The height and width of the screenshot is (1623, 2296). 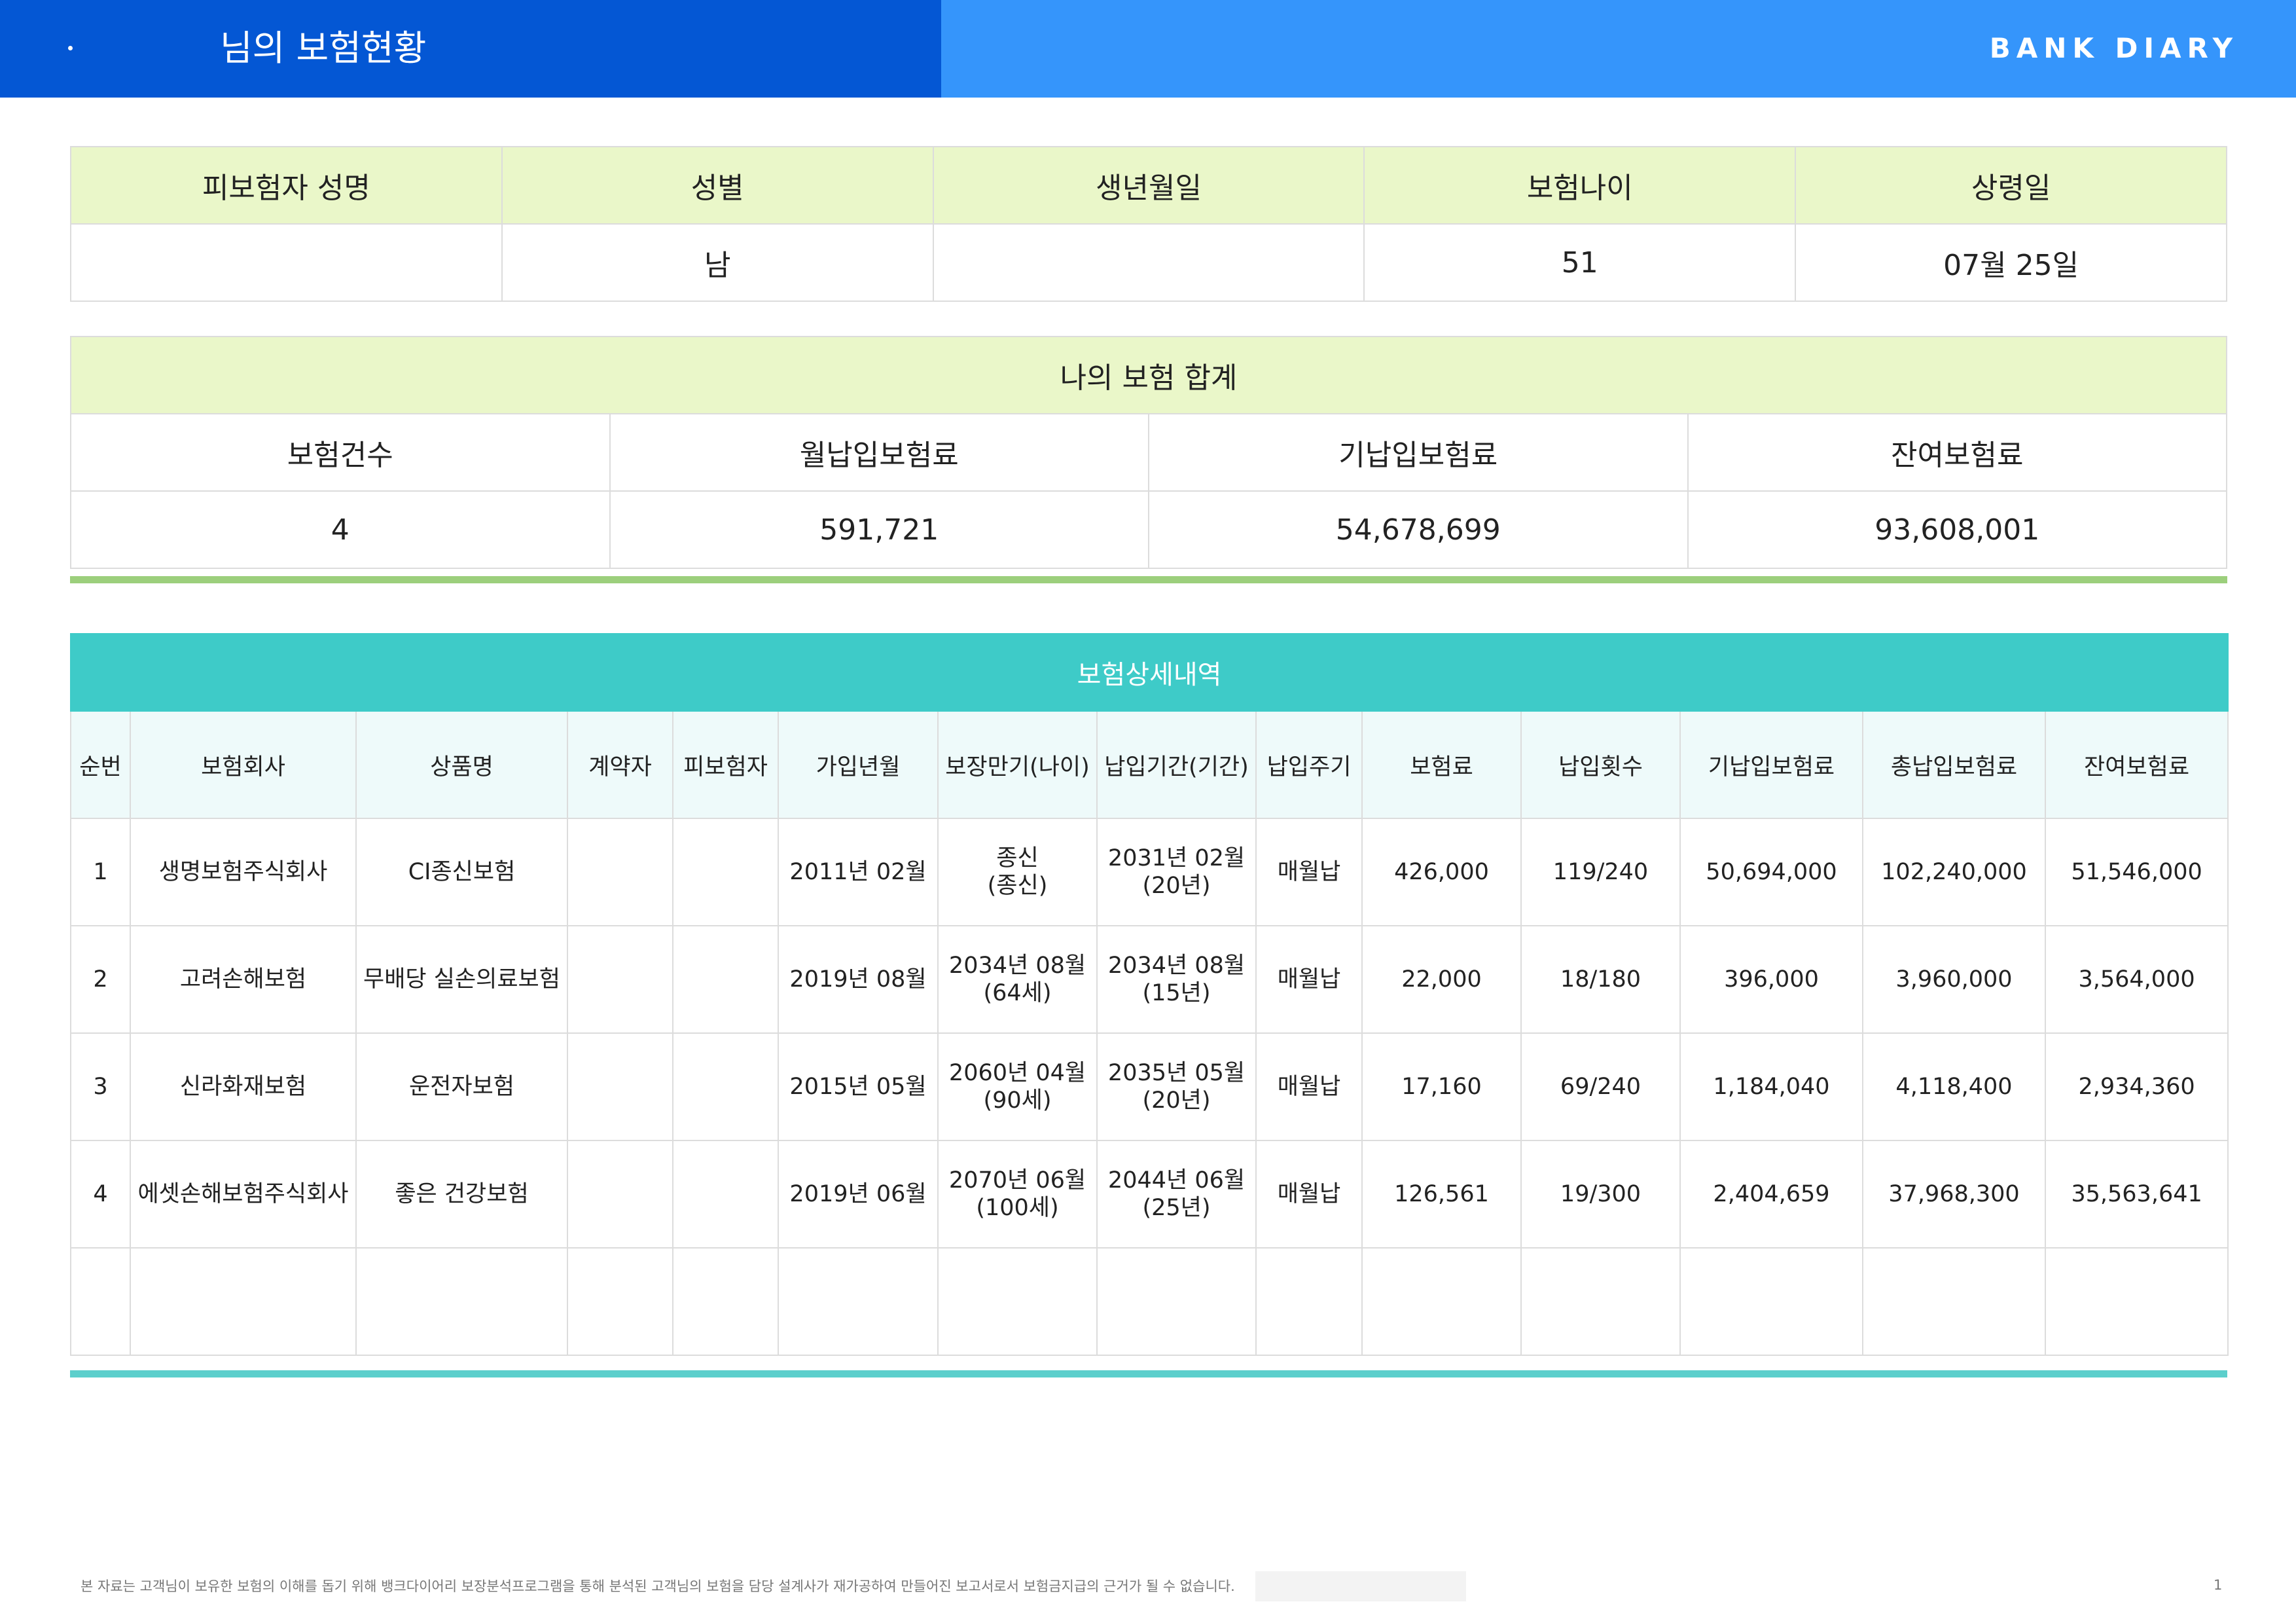 What do you see at coordinates (1176, 764) in the screenshot?
I see `col-pay-period-header: 납입기간(기간)` at bounding box center [1176, 764].